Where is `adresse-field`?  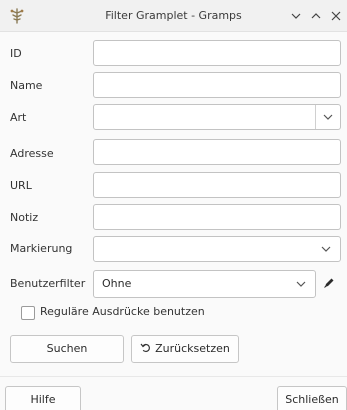
adresse-field is located at coordinates (217, 152).